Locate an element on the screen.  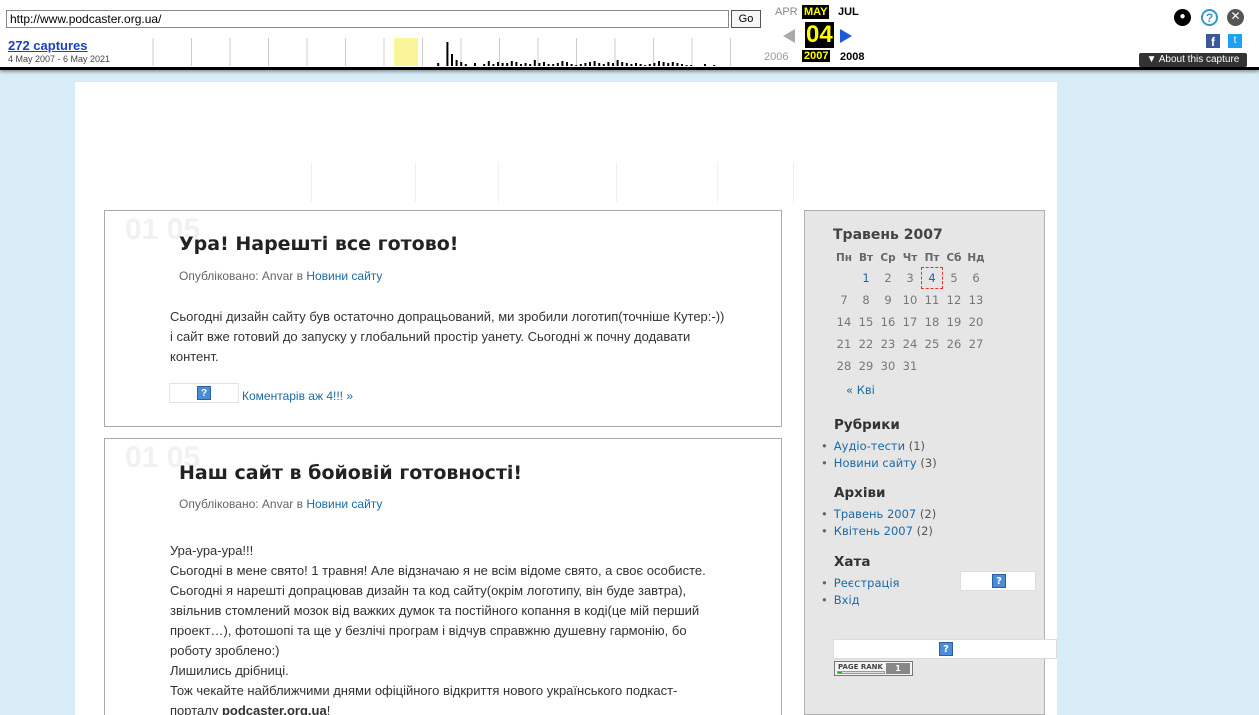
post-line: Лишились дрібниці. is located at coordinates (229, 670).